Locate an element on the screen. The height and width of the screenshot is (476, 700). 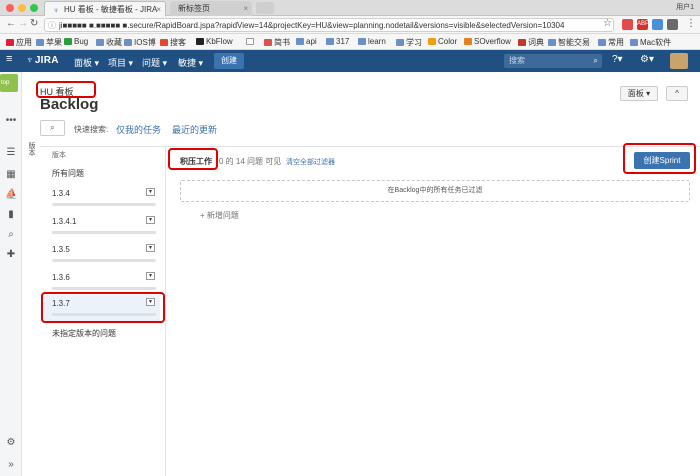
menu-dashboards: 面板 ▾ is located at coordinates (86, 62).